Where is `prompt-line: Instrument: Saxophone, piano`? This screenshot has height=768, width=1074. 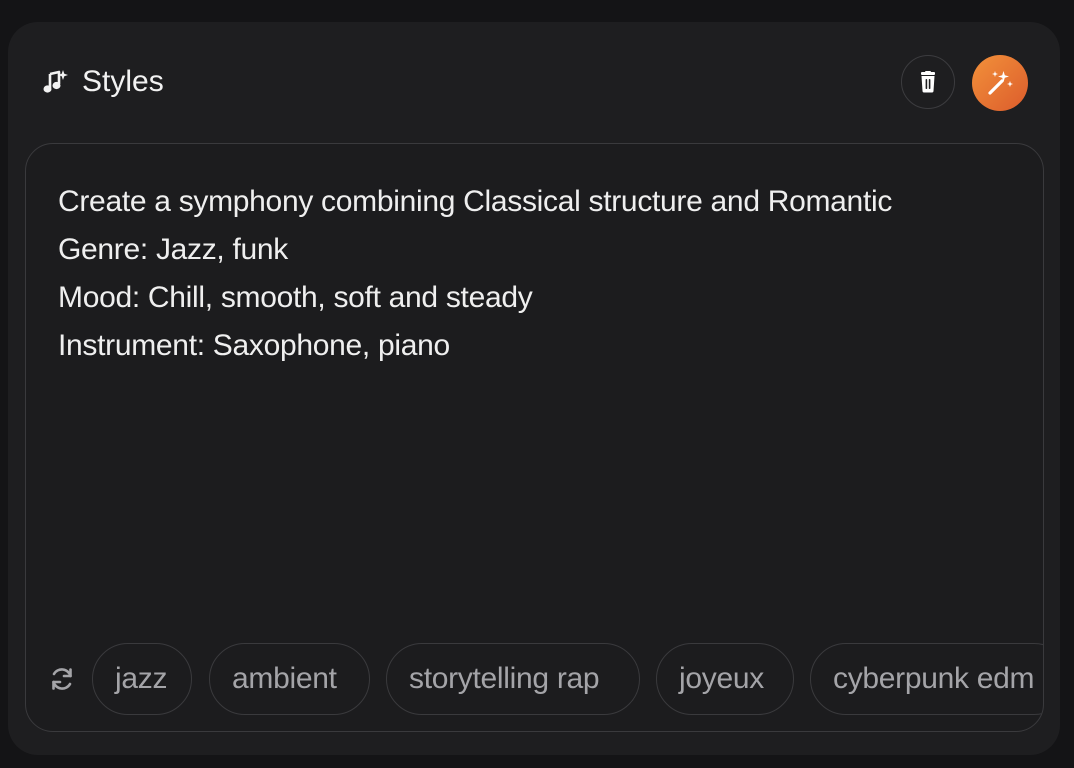
prompt-line: Instrument: Saxophone, piano is located at coordinates (254, 345).